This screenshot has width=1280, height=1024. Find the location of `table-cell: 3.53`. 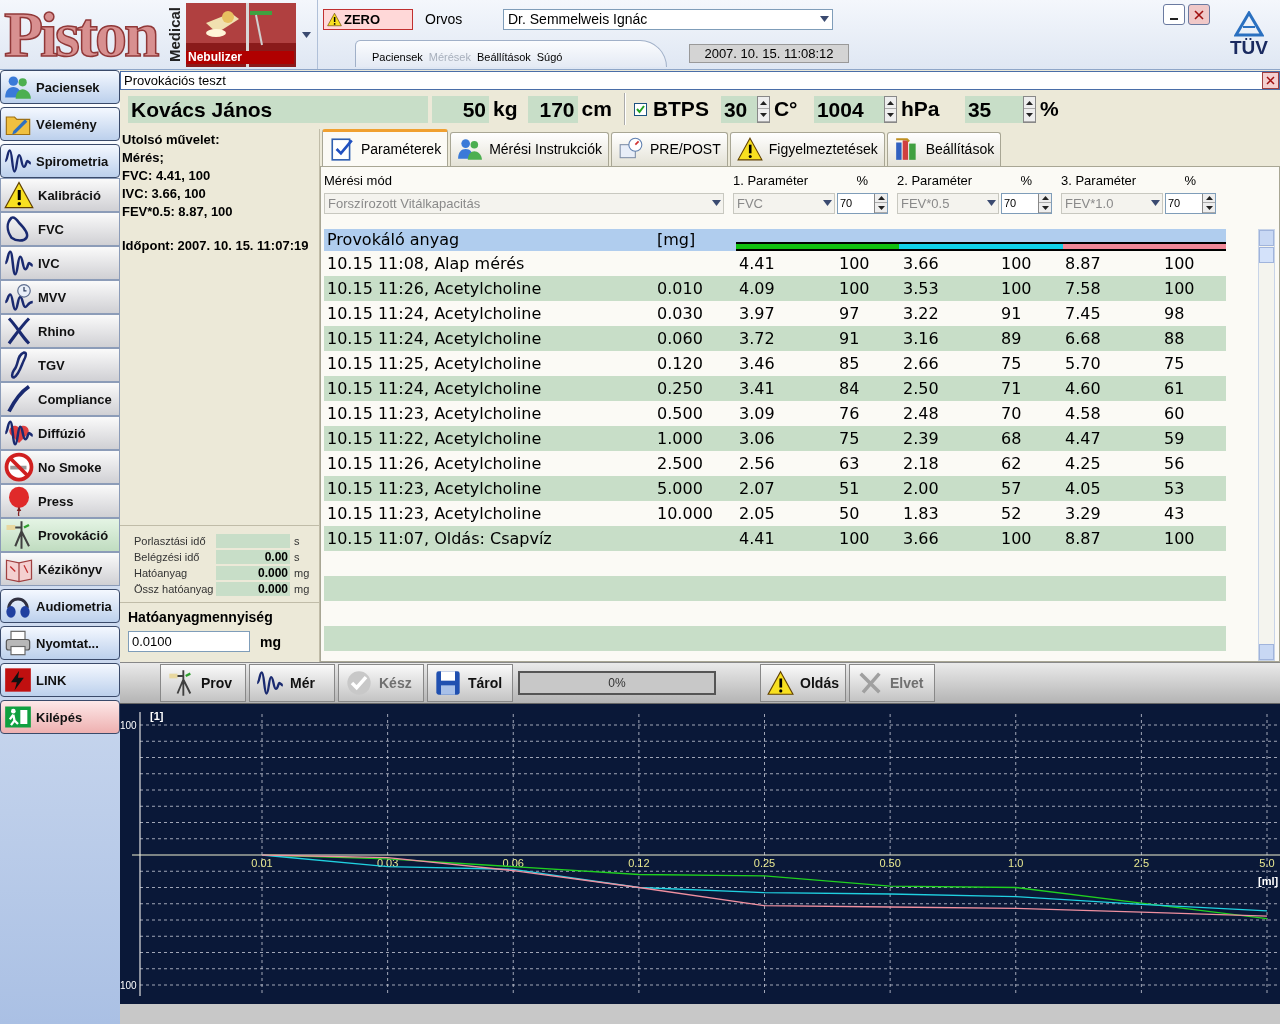

table-cell: 3.53 is located at coordinates (921, 288).